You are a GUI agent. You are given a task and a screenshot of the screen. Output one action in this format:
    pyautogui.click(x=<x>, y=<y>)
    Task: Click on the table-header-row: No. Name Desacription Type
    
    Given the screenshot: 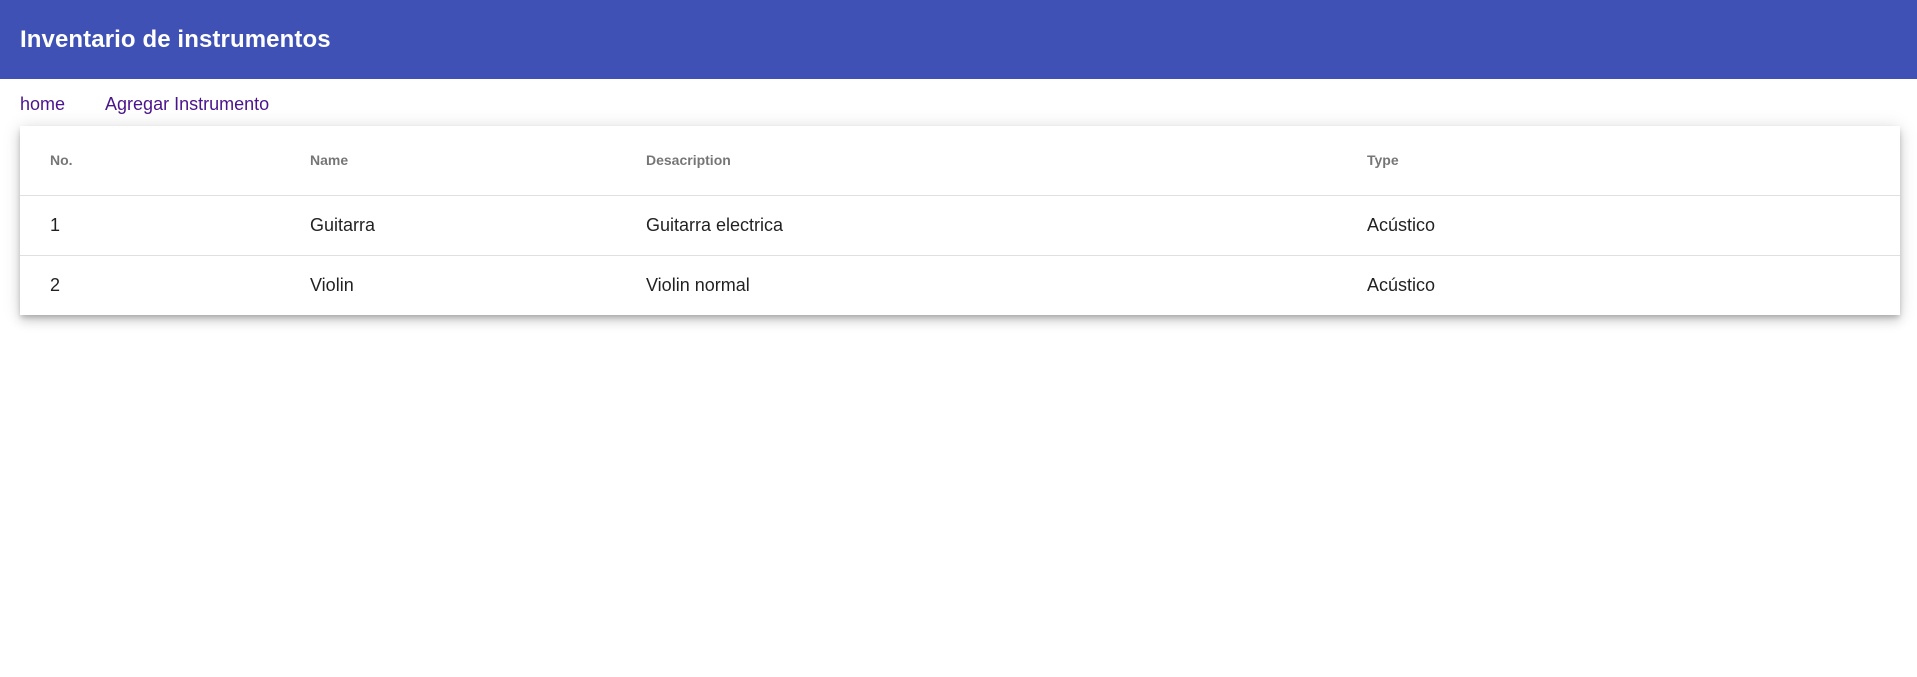 What is the action you would take?
    pyautogui.click(x=960, y=161)
    